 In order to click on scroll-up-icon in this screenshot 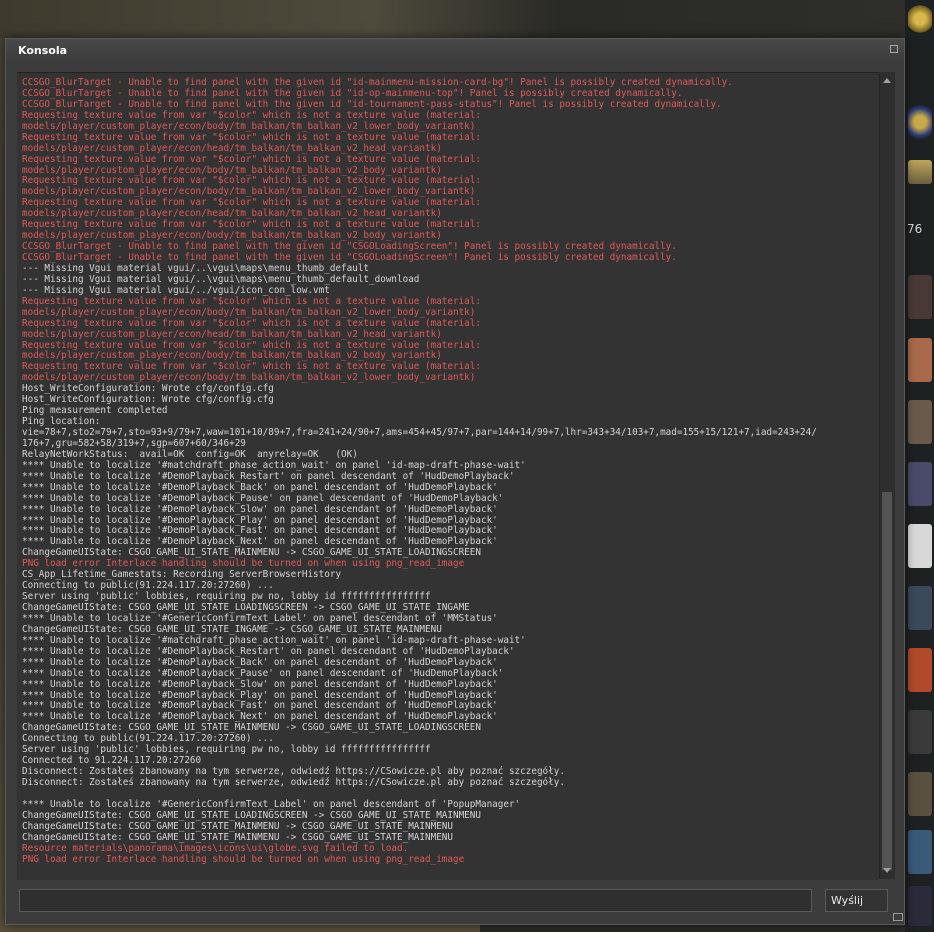, I will do `click(887, 80)`.